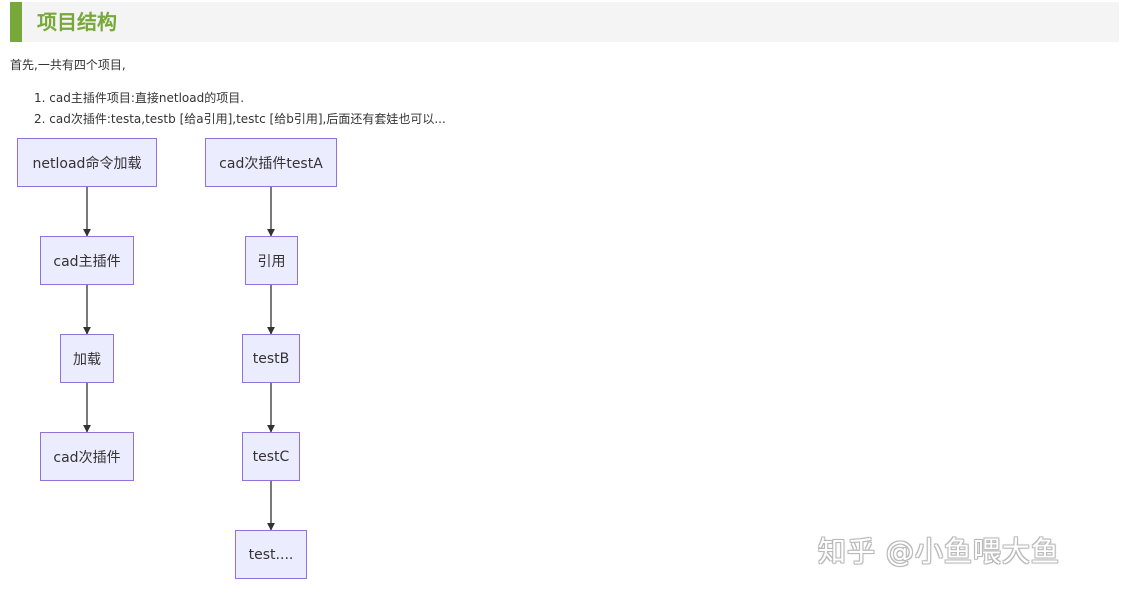  What do you see at coordinates (271, 260) in the screenshot?
I see `flow-node-reference: 引用` at bounding box center [271, 260].